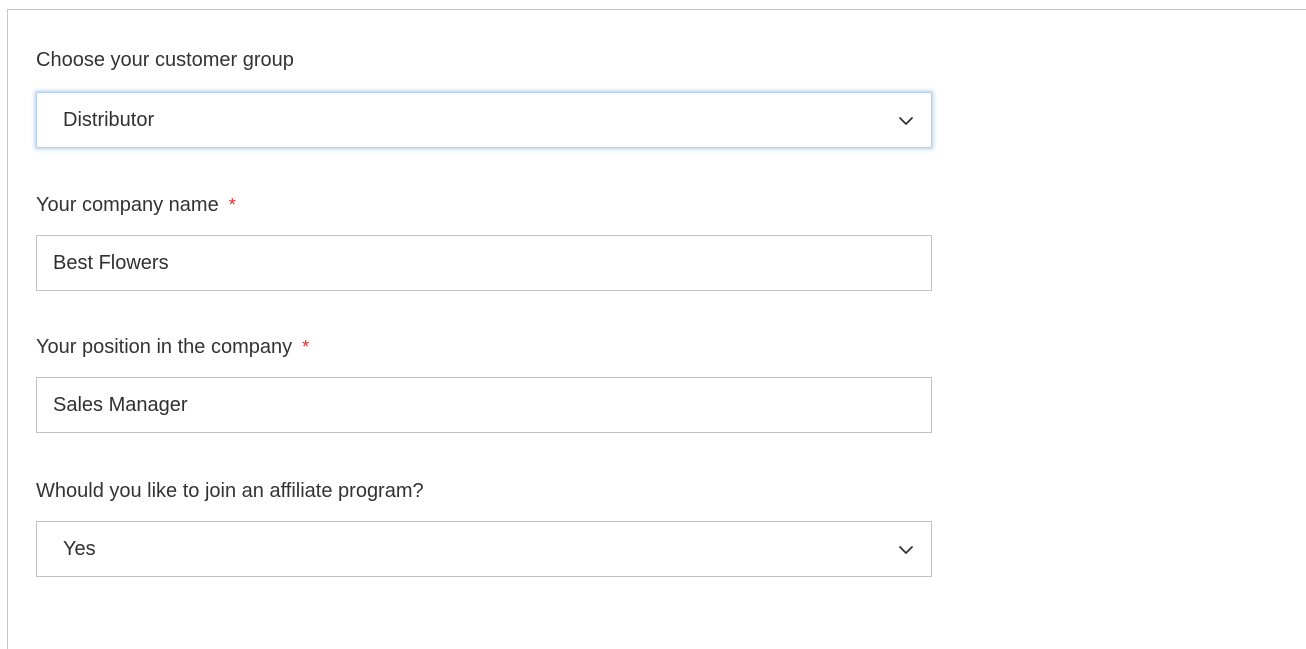 The height and width of the screenshot is (649, 1306). Describe the element at coordinates (484, 549) in the screenshot. I see `affiliate-select: Yes` at that location.